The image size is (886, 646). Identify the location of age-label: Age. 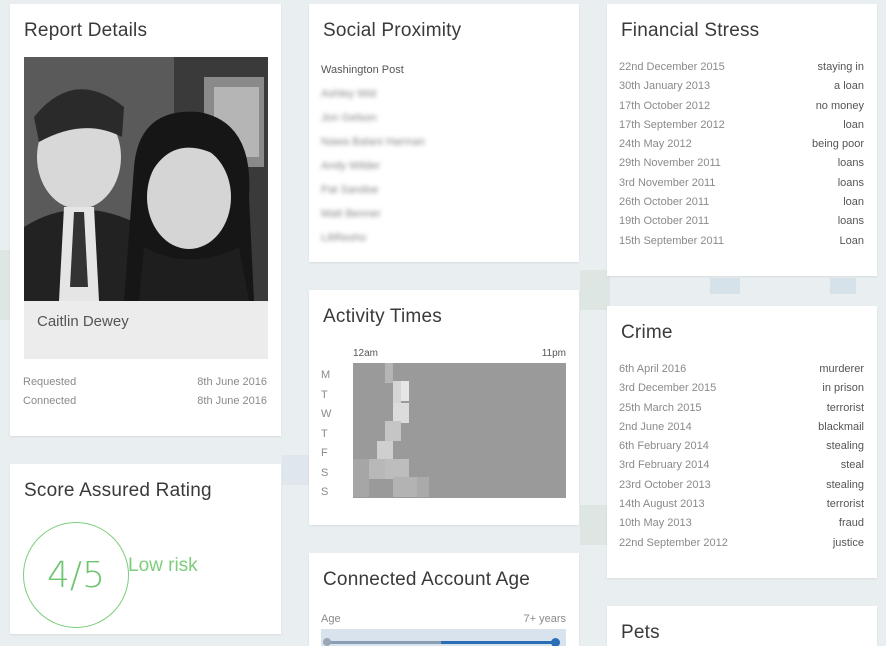
(331, 619).